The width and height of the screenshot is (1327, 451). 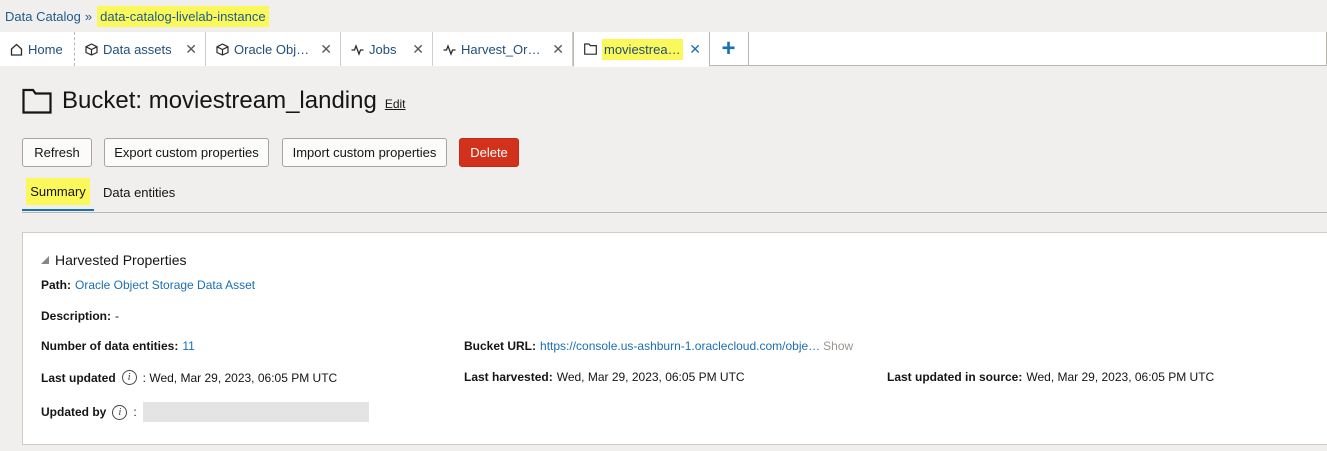 I want to click on page-header: Bucket: moviestream_landing Edit, so click(x=214, y=101).